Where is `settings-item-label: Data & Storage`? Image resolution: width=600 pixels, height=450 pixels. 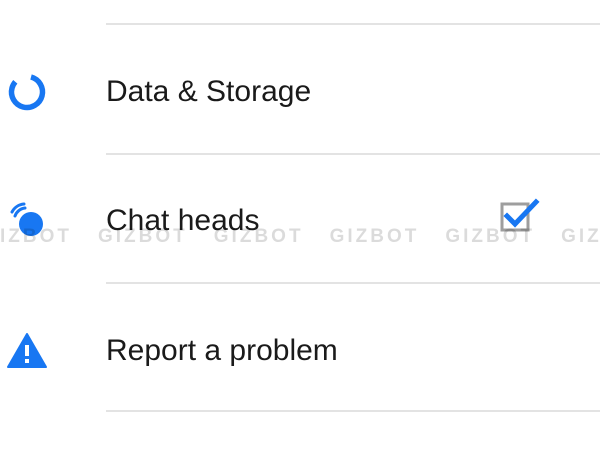 settings-item-label: Data & Storage is located at coordinates (209, 91).